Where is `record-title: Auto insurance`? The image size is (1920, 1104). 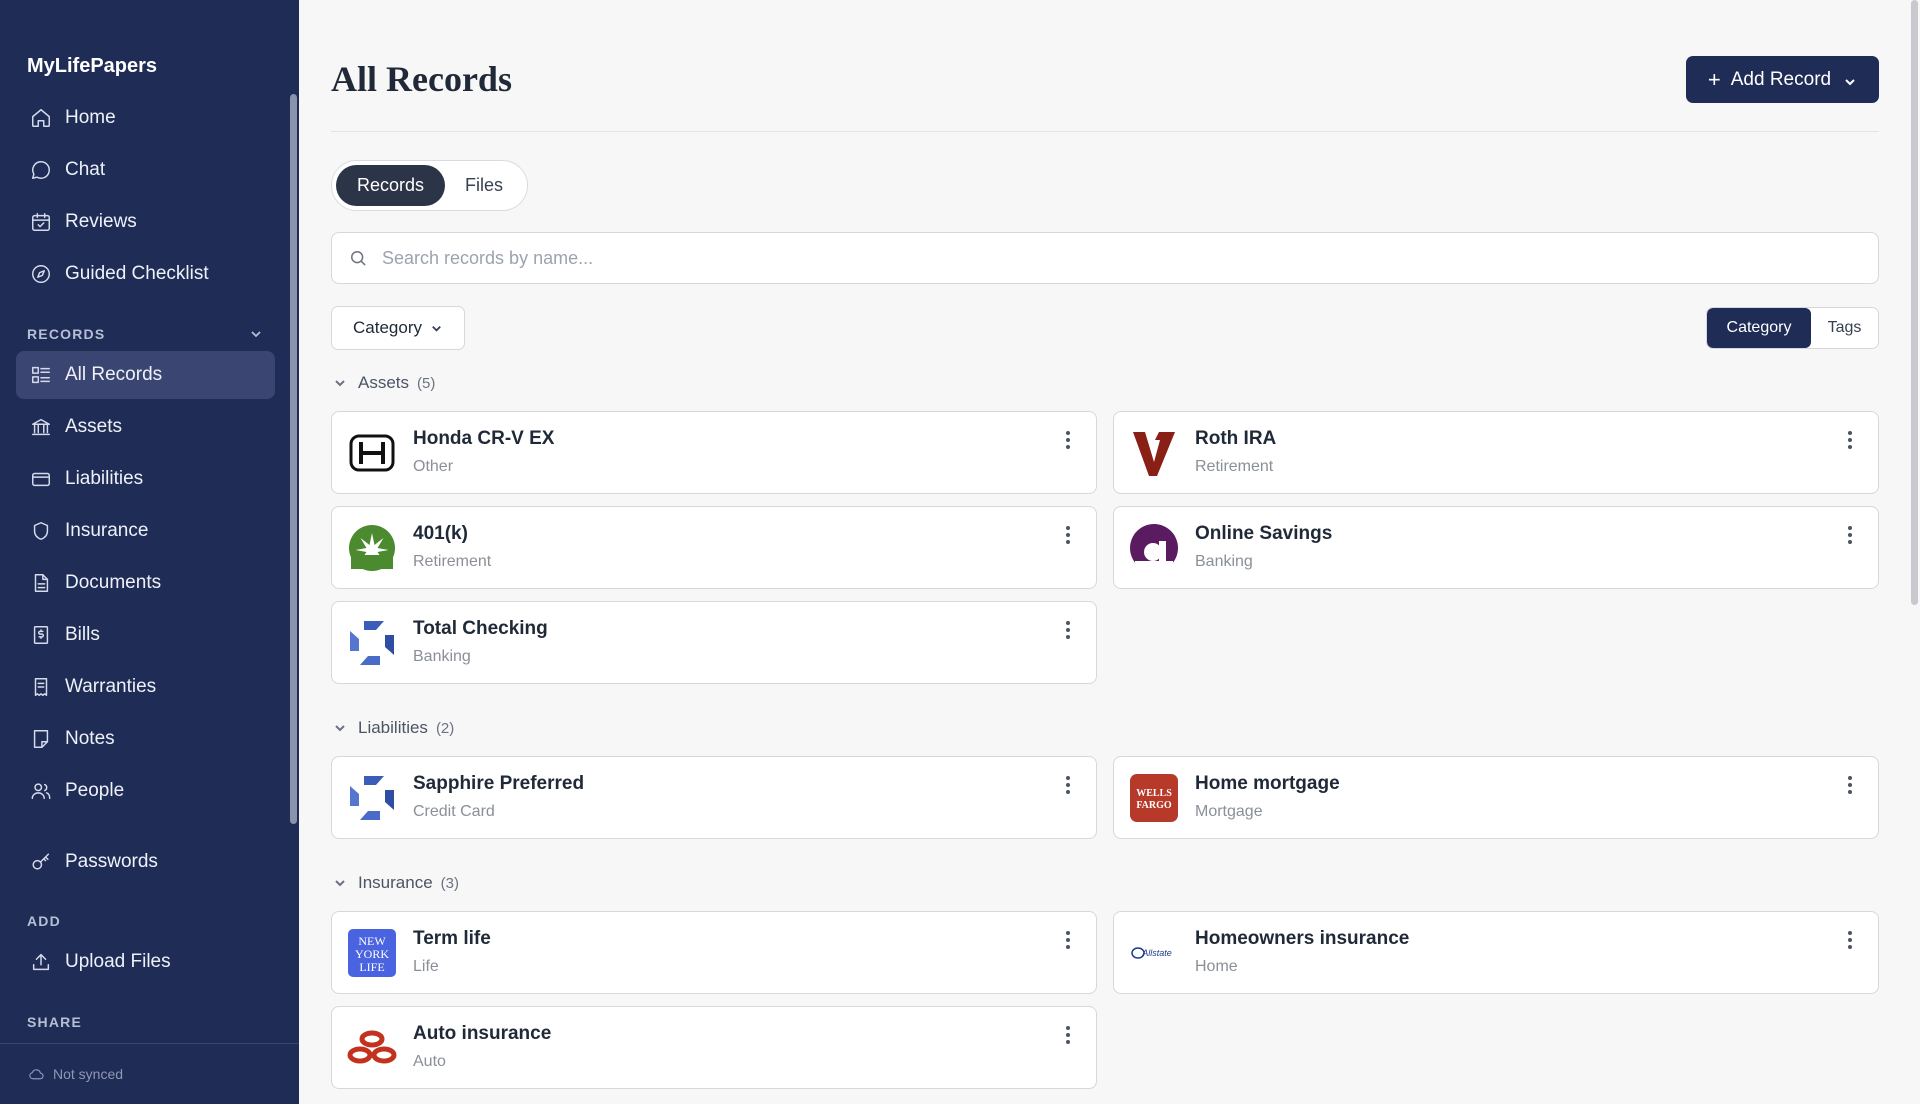
record-title: Auto insurance is located at coordinates (482, 1033).